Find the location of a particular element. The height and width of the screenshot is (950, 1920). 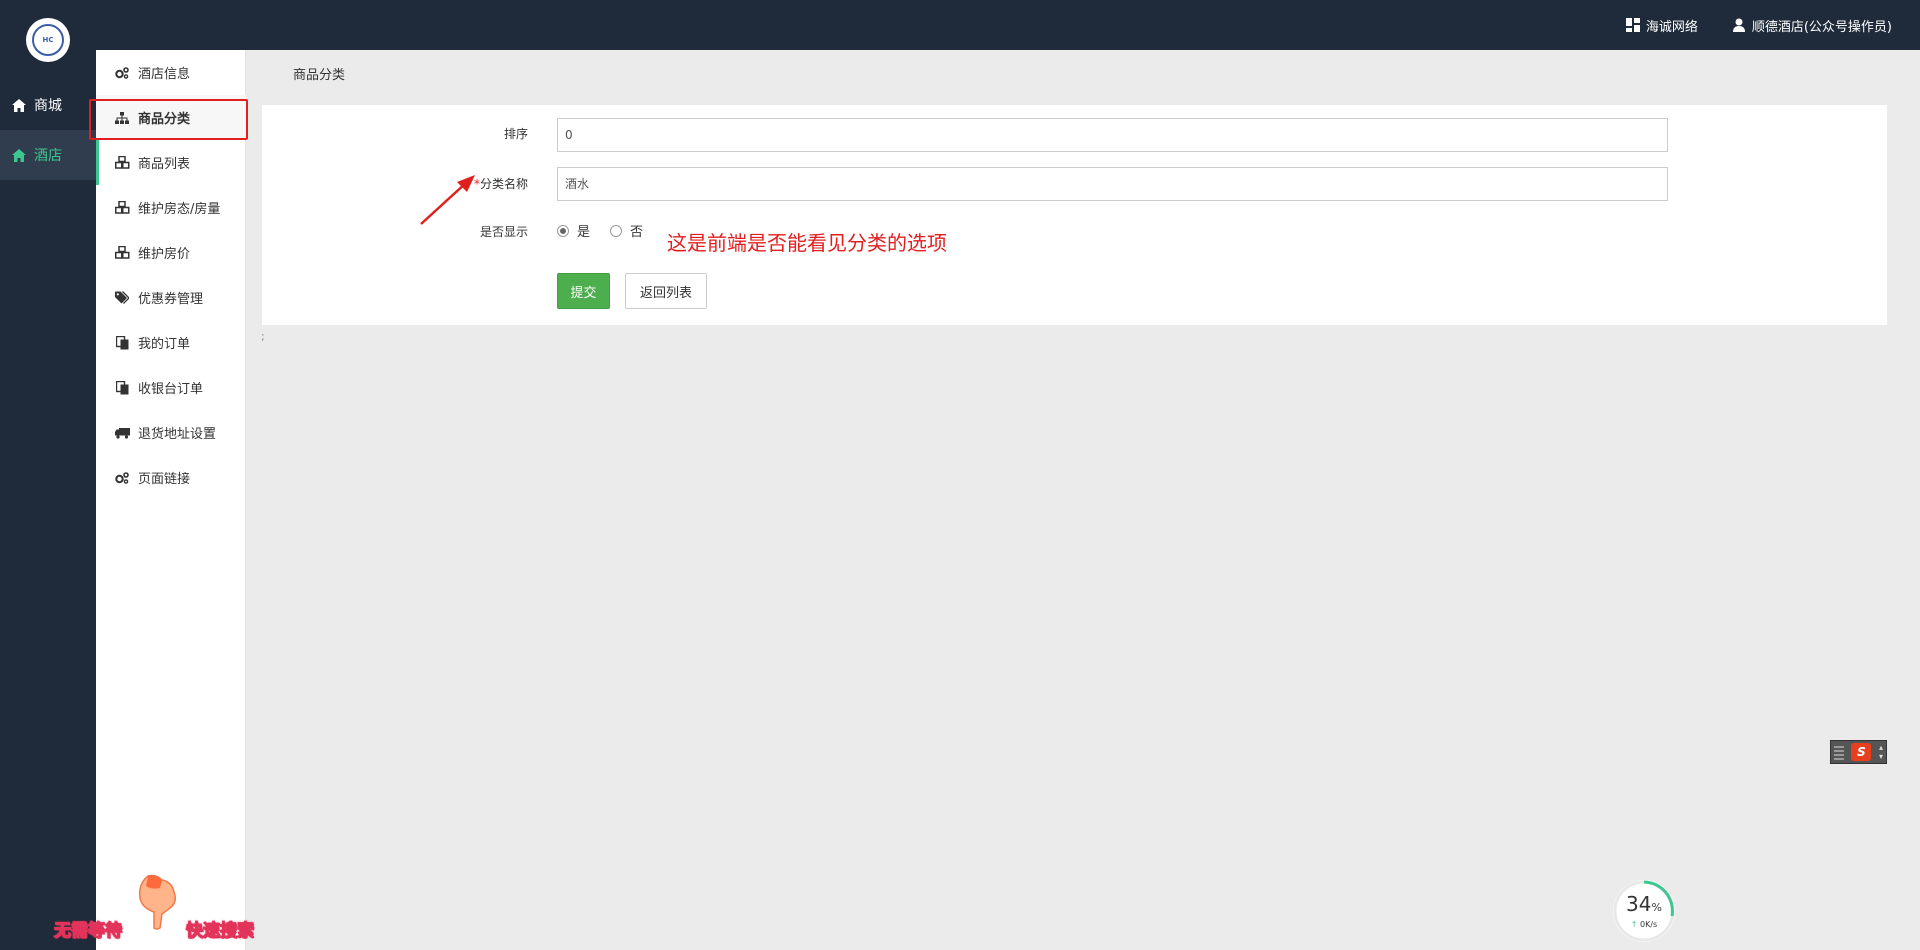

sidebar-item-label: 酒店信息 is located at coordinates (164, 74).